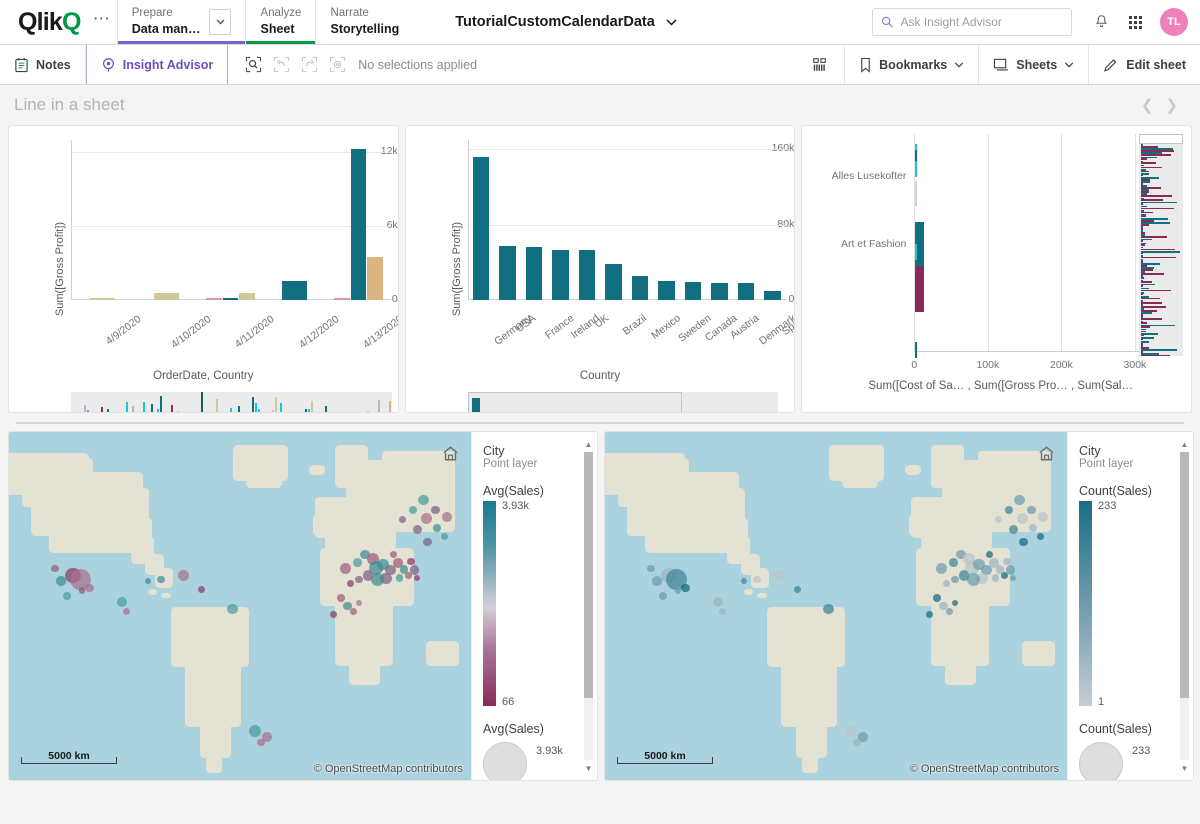  Describe the element at coordinates (253, 65) in the screenshot. I see `selection-search-icon` at that location.